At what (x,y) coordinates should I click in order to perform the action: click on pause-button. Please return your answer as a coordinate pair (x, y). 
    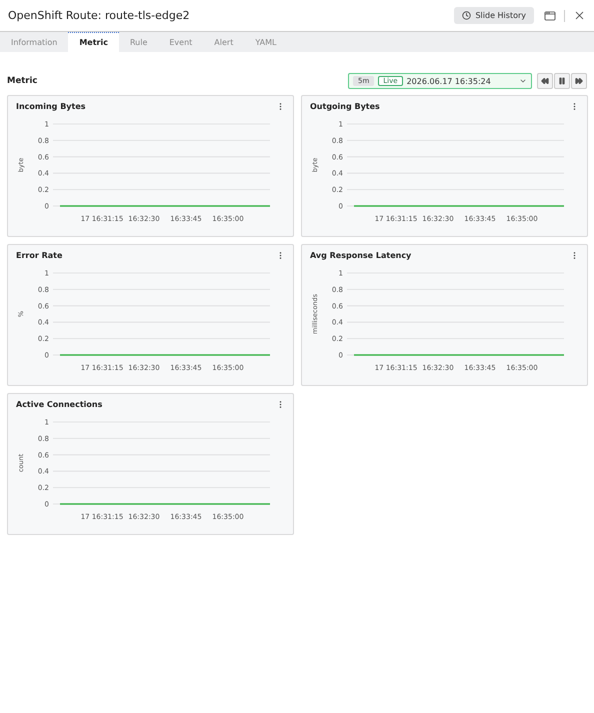
    Looking at the image, I should click on (562, 81).